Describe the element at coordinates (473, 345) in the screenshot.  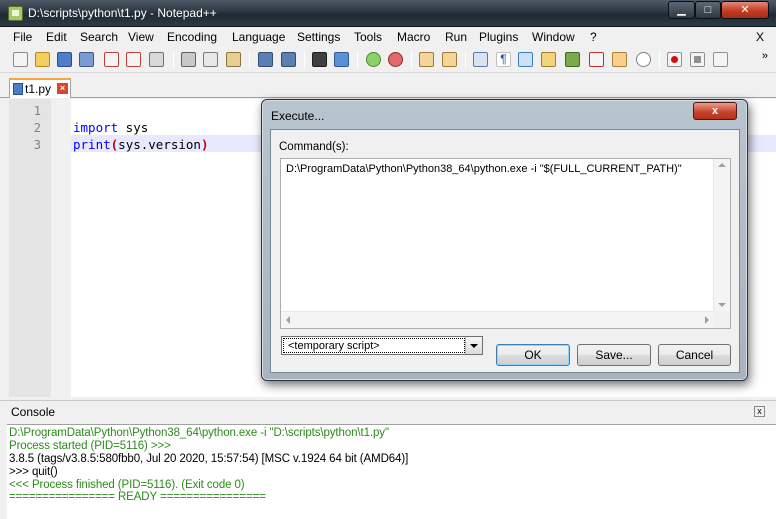
I see `select-dropdown-button` at that location.